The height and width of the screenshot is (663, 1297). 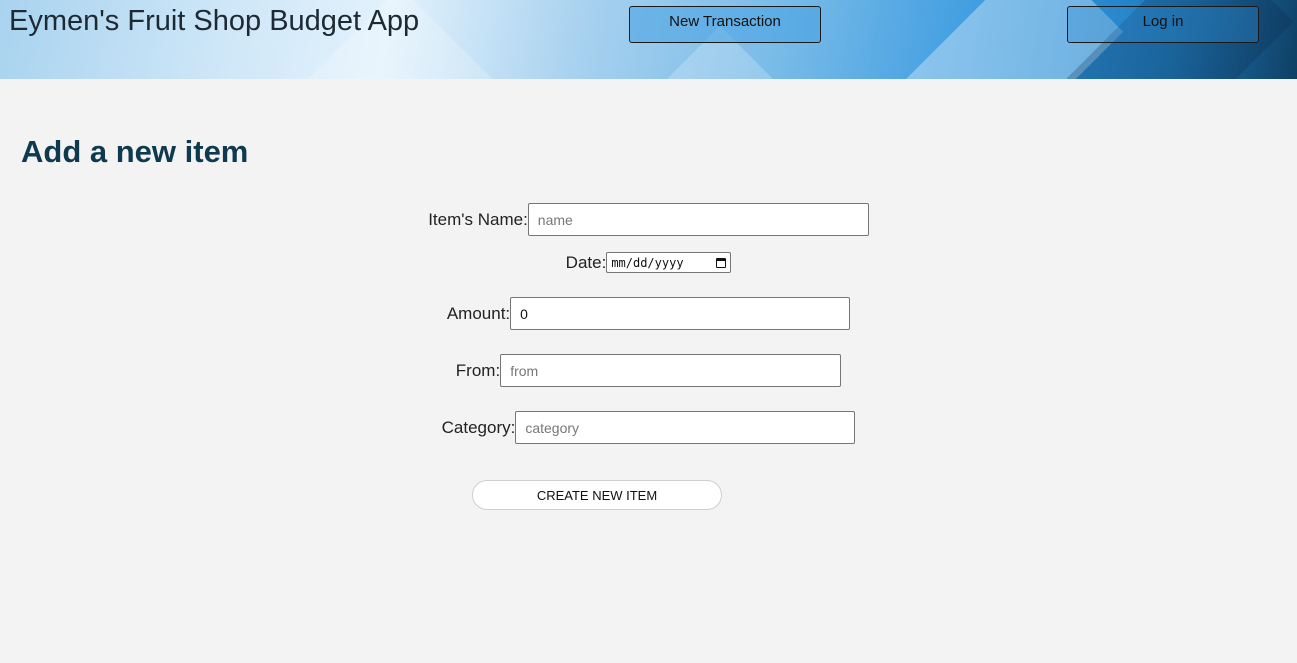 I want to click on calendar-icon, so click(x=721, y=262).